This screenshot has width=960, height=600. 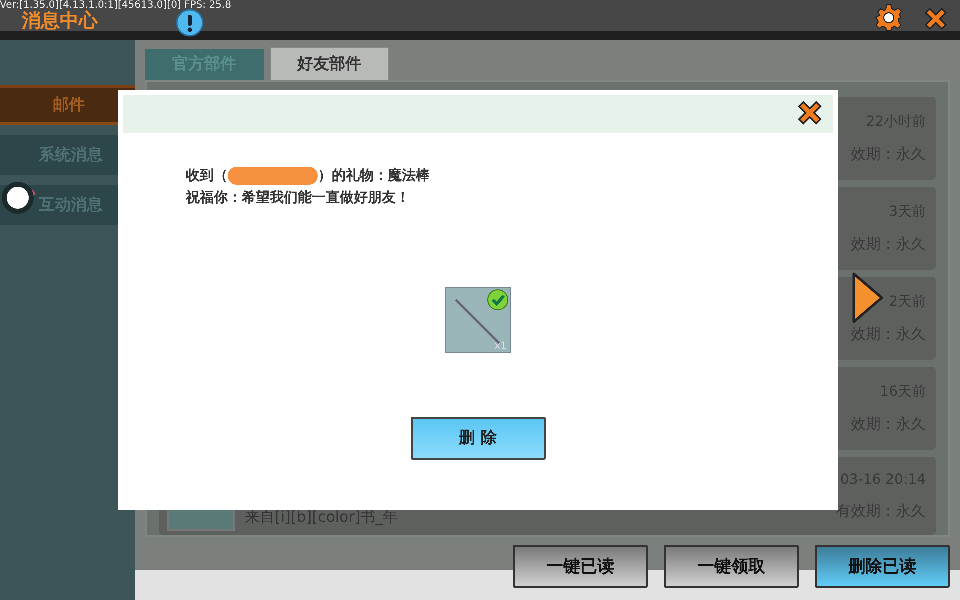 What do you see at coordinates (882, 566) in the screenshot?
I see `action-button: 删除已读` at bounding box center [882, 566].